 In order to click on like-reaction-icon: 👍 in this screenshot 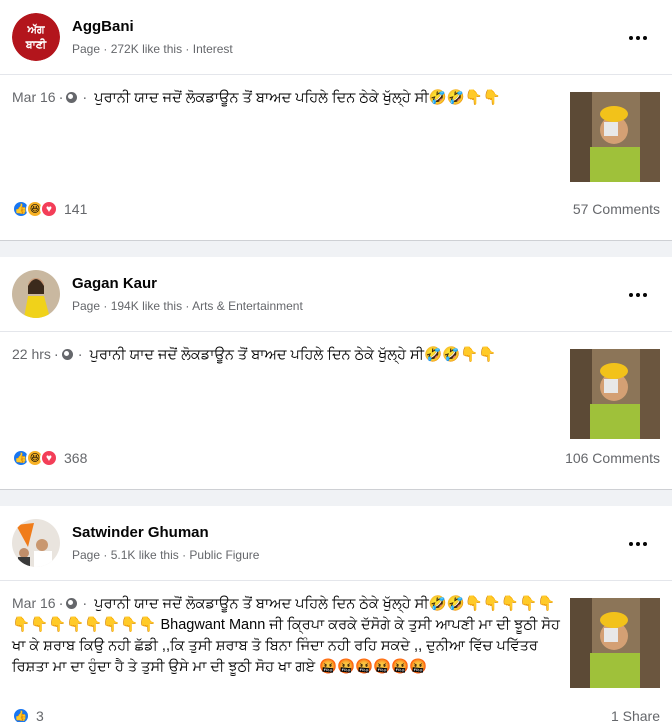, I will do `click(21, 714)`.